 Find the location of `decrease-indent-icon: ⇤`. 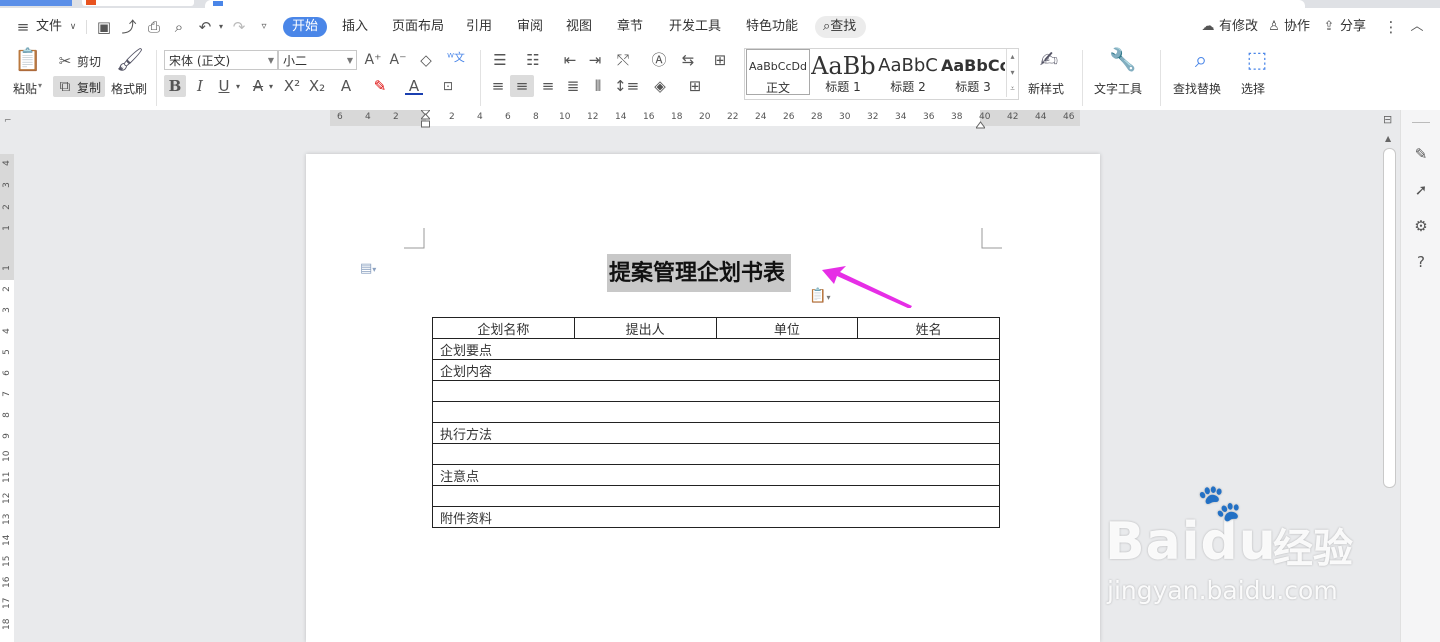

decrease-indent-icon: ⇤ is located at coordinates (570, 60).